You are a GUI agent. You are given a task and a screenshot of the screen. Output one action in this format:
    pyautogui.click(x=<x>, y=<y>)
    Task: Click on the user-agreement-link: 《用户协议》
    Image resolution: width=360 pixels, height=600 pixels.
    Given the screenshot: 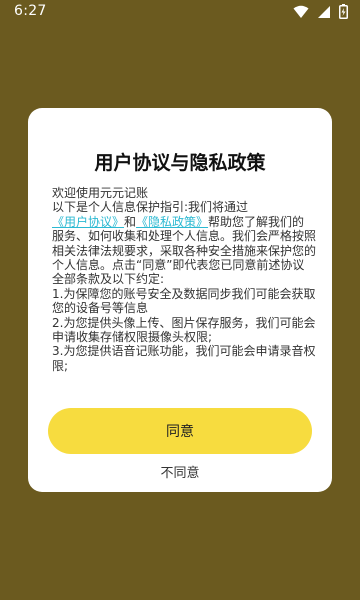 What is the action you would take?
    pyautogui.click(x=88, y=222)
    